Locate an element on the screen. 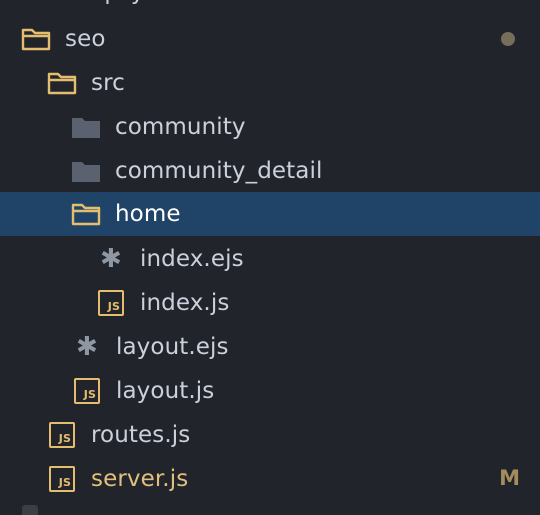 This screenshot has width=540, height=515. tree-item-seo: seo is located at coordinates (270, 39).